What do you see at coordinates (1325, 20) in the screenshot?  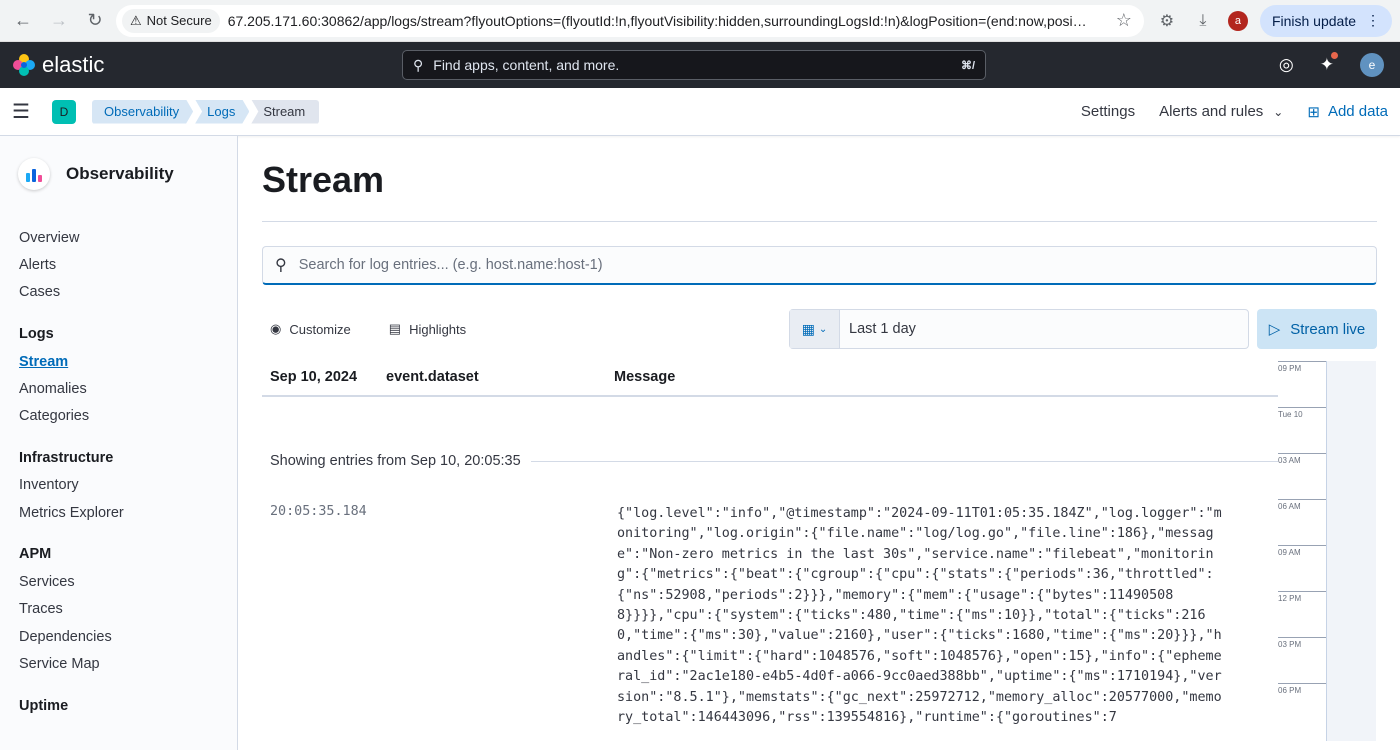 I see `finish-update-button: Finish update ⋮` at bounding box center [1325, 20].